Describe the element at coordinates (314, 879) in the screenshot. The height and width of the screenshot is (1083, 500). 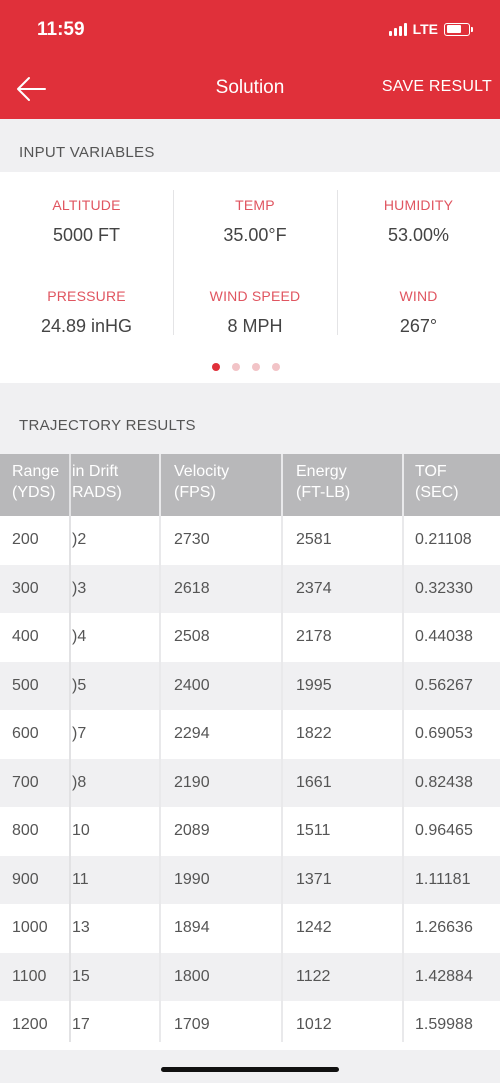
I see `cell-energy: 1371` at that location.